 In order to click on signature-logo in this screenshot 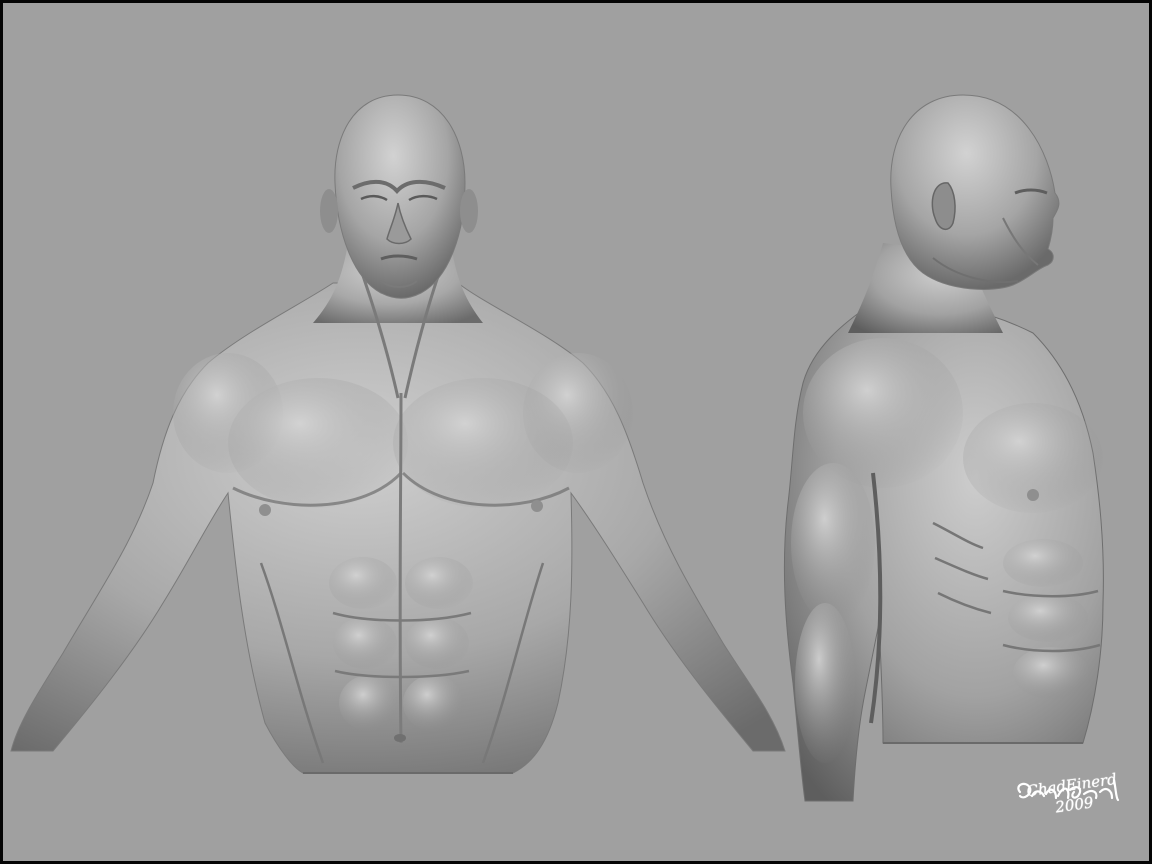, I will do `click(1068, 790)`.